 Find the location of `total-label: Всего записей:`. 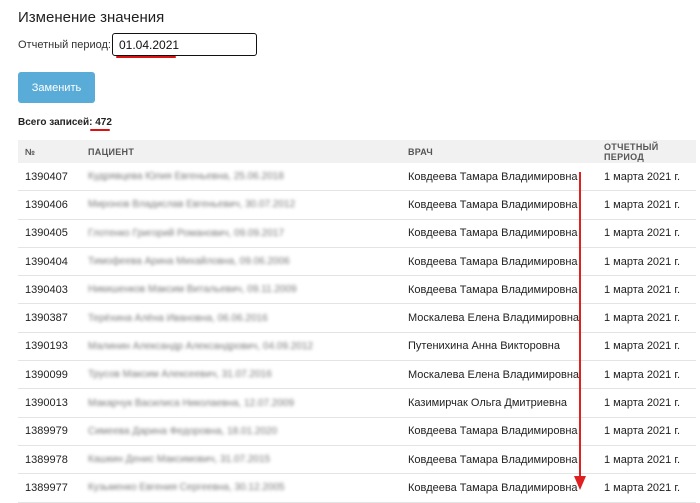

total-label: Всего записей: is located at coordinates (55, 122).